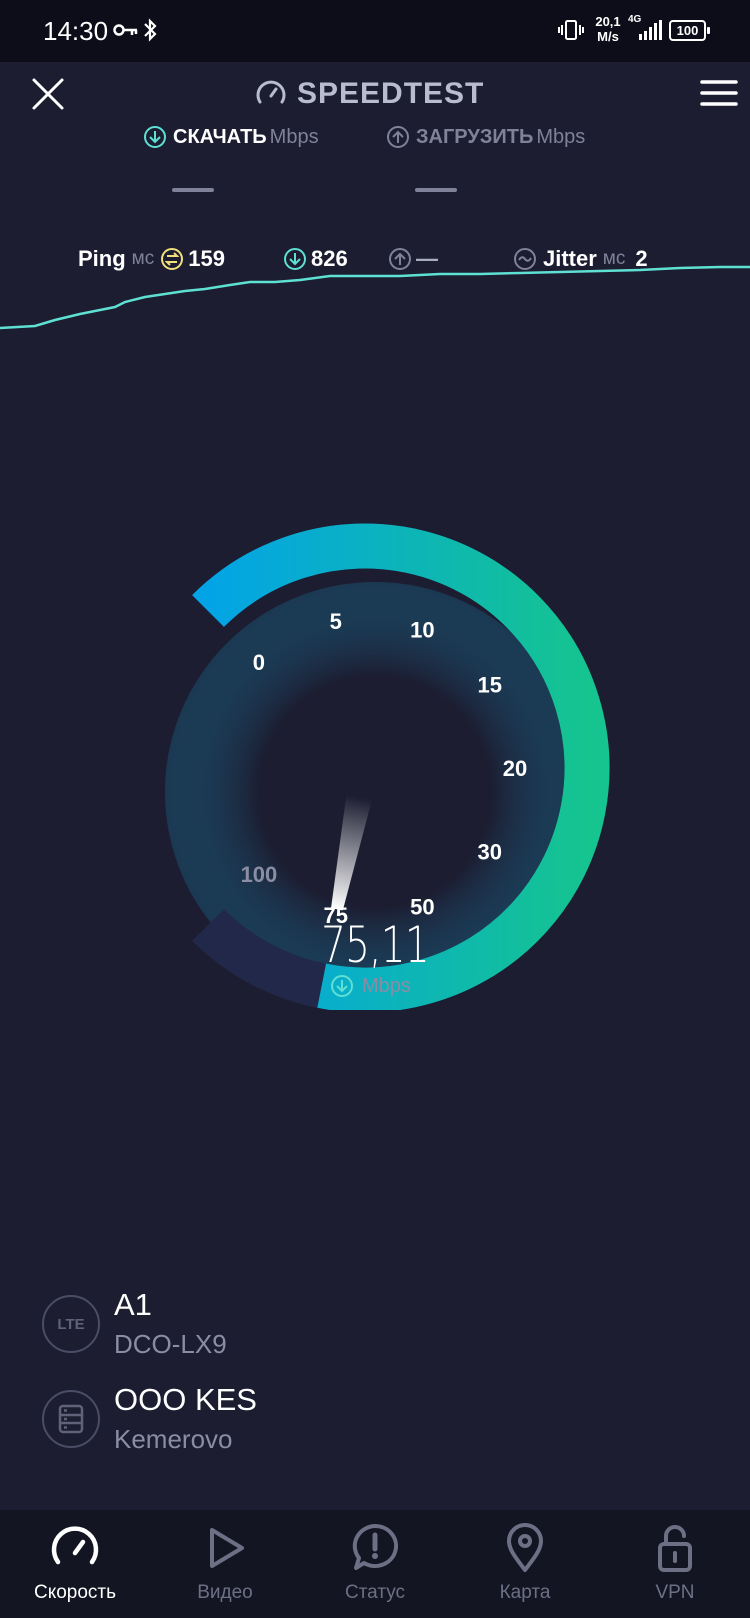 This screenshot has width=750, height=1618. Describe the element at coordinates (489, 685) in the screenshot. I see `gauge-tick-label: 15` at that location.